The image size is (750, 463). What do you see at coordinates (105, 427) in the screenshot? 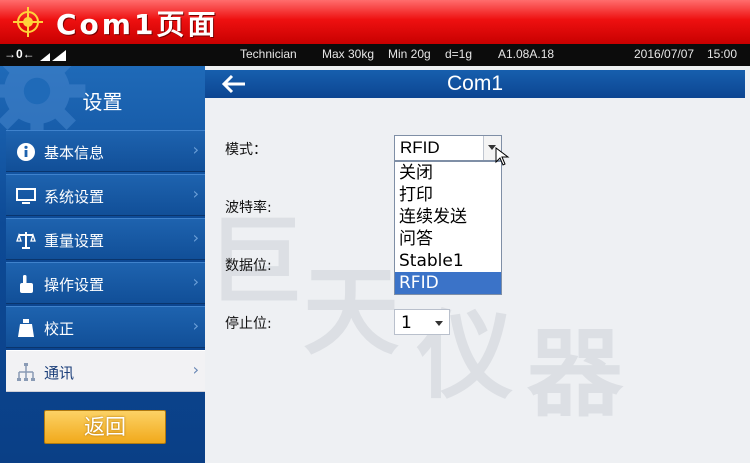
I see `back-button: 返回` at bounding box center [105, 427].